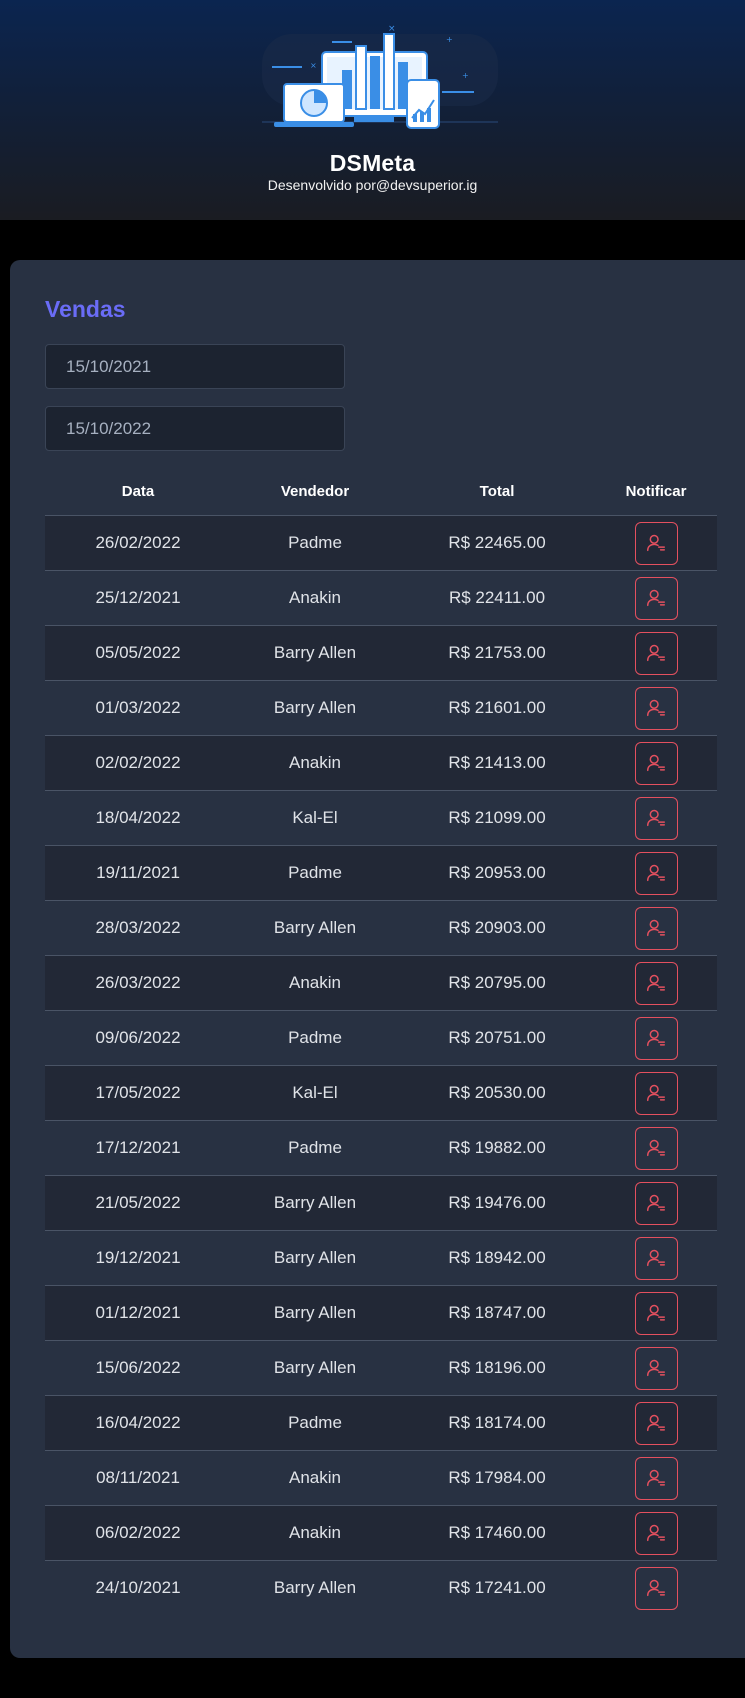 The image size is (745, 1698). Describe the element at coordinates (138, 763) in the screenshot. I see `sale-date: 02/02/2022` at that location.